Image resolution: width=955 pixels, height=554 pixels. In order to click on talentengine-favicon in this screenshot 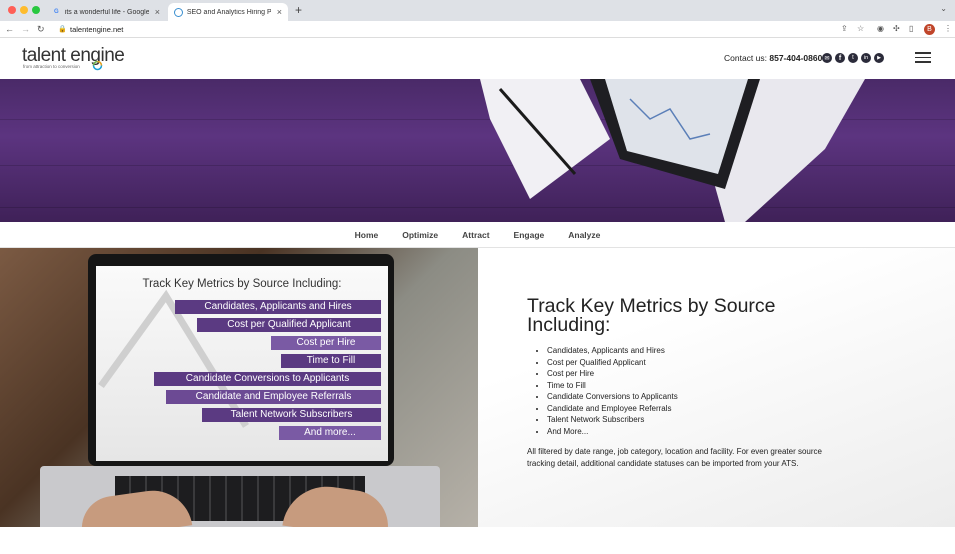, I will do `click(178, 12)`.